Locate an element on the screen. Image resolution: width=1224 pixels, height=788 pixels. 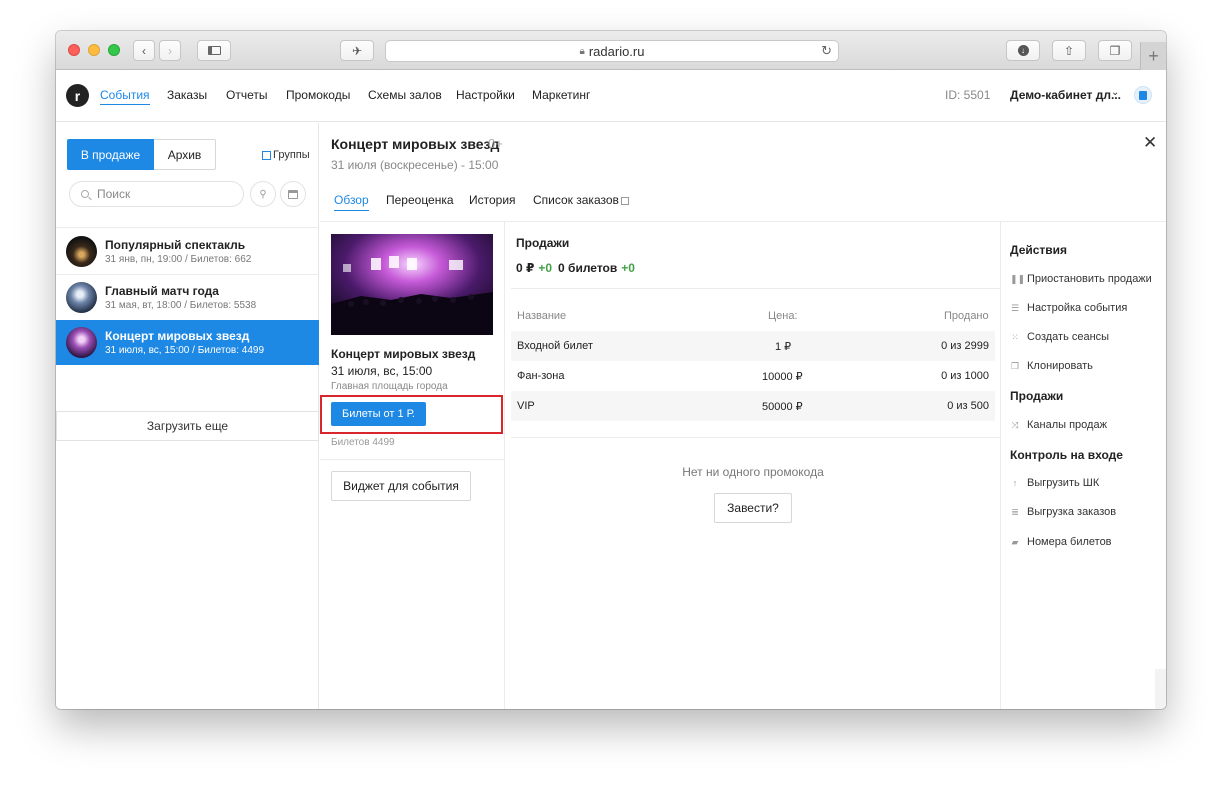
download-icon: ↓ is located at coordinates (1023, 50).